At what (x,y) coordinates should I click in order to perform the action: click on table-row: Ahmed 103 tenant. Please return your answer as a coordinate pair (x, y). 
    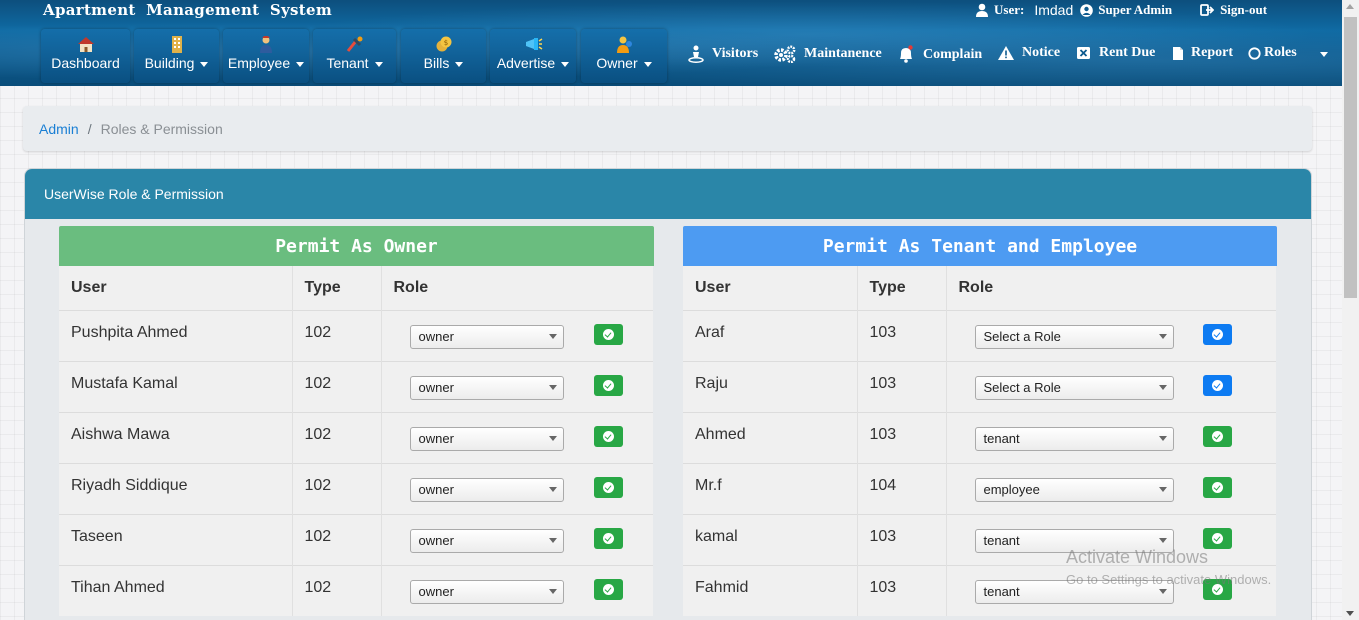
    Looking at the image, I should click on (979, 437).